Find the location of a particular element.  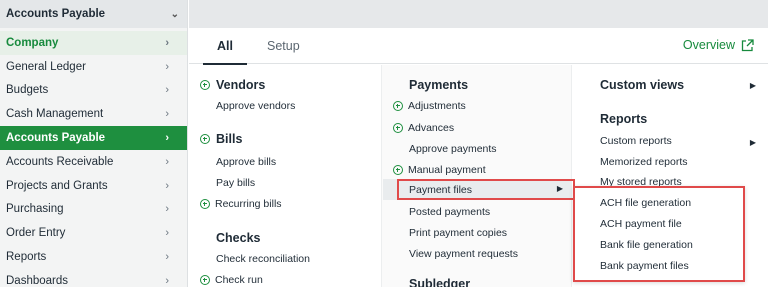

sidebar-item-reports: Reports › is located at coordinates (93, 257).